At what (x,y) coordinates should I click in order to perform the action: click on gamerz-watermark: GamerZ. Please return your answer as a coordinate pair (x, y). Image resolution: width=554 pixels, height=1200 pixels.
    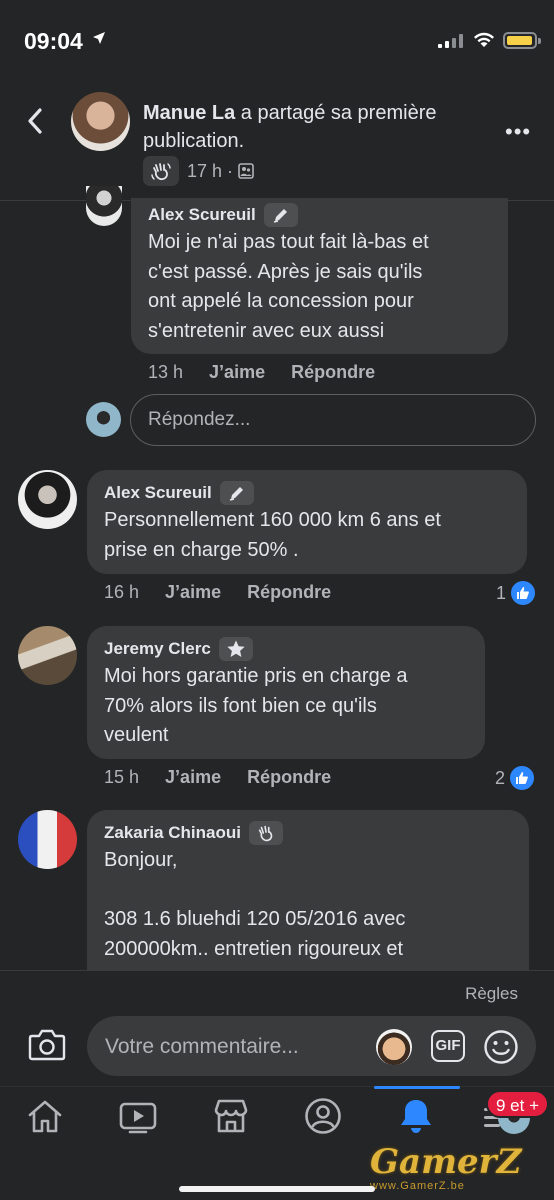
    Looking at the image, I should click on (446, 1162).